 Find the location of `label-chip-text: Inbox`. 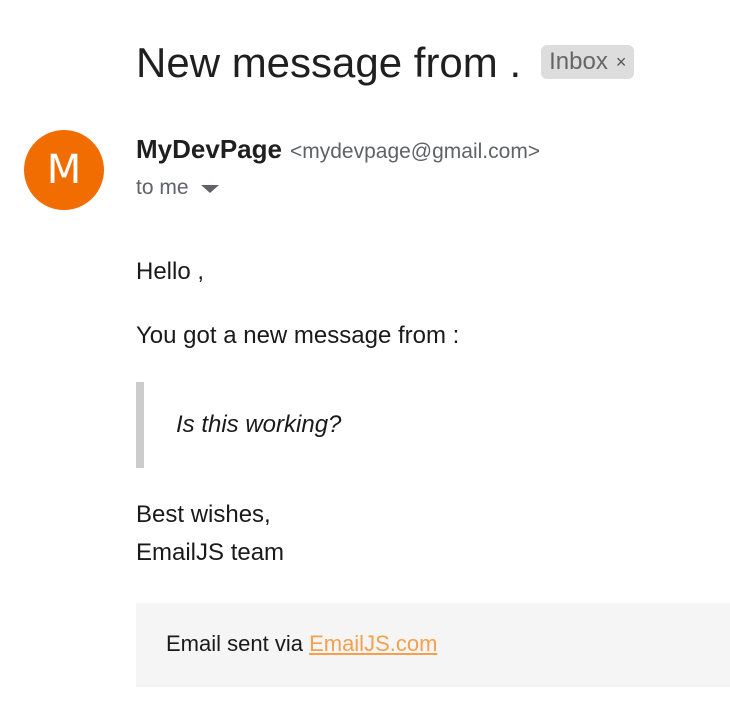

label-chip-text: Inbox is located at coordinates (578, 61).